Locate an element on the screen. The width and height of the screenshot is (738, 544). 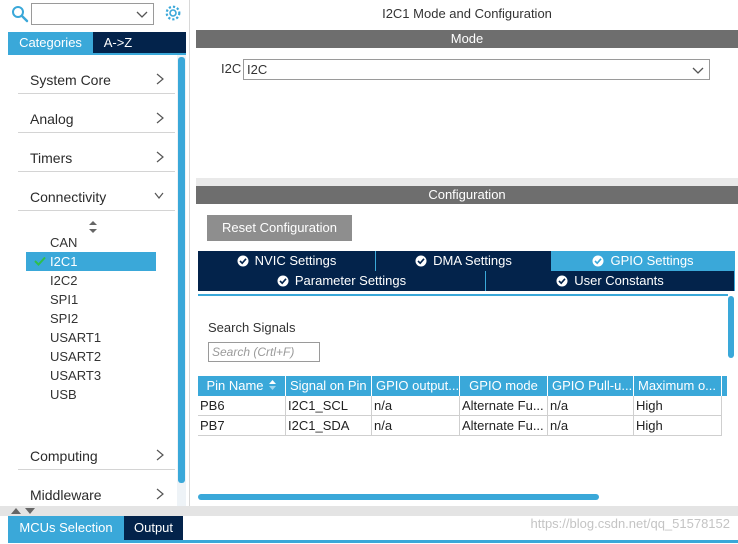
tab-output: Output is located at coordinates (153, 528).